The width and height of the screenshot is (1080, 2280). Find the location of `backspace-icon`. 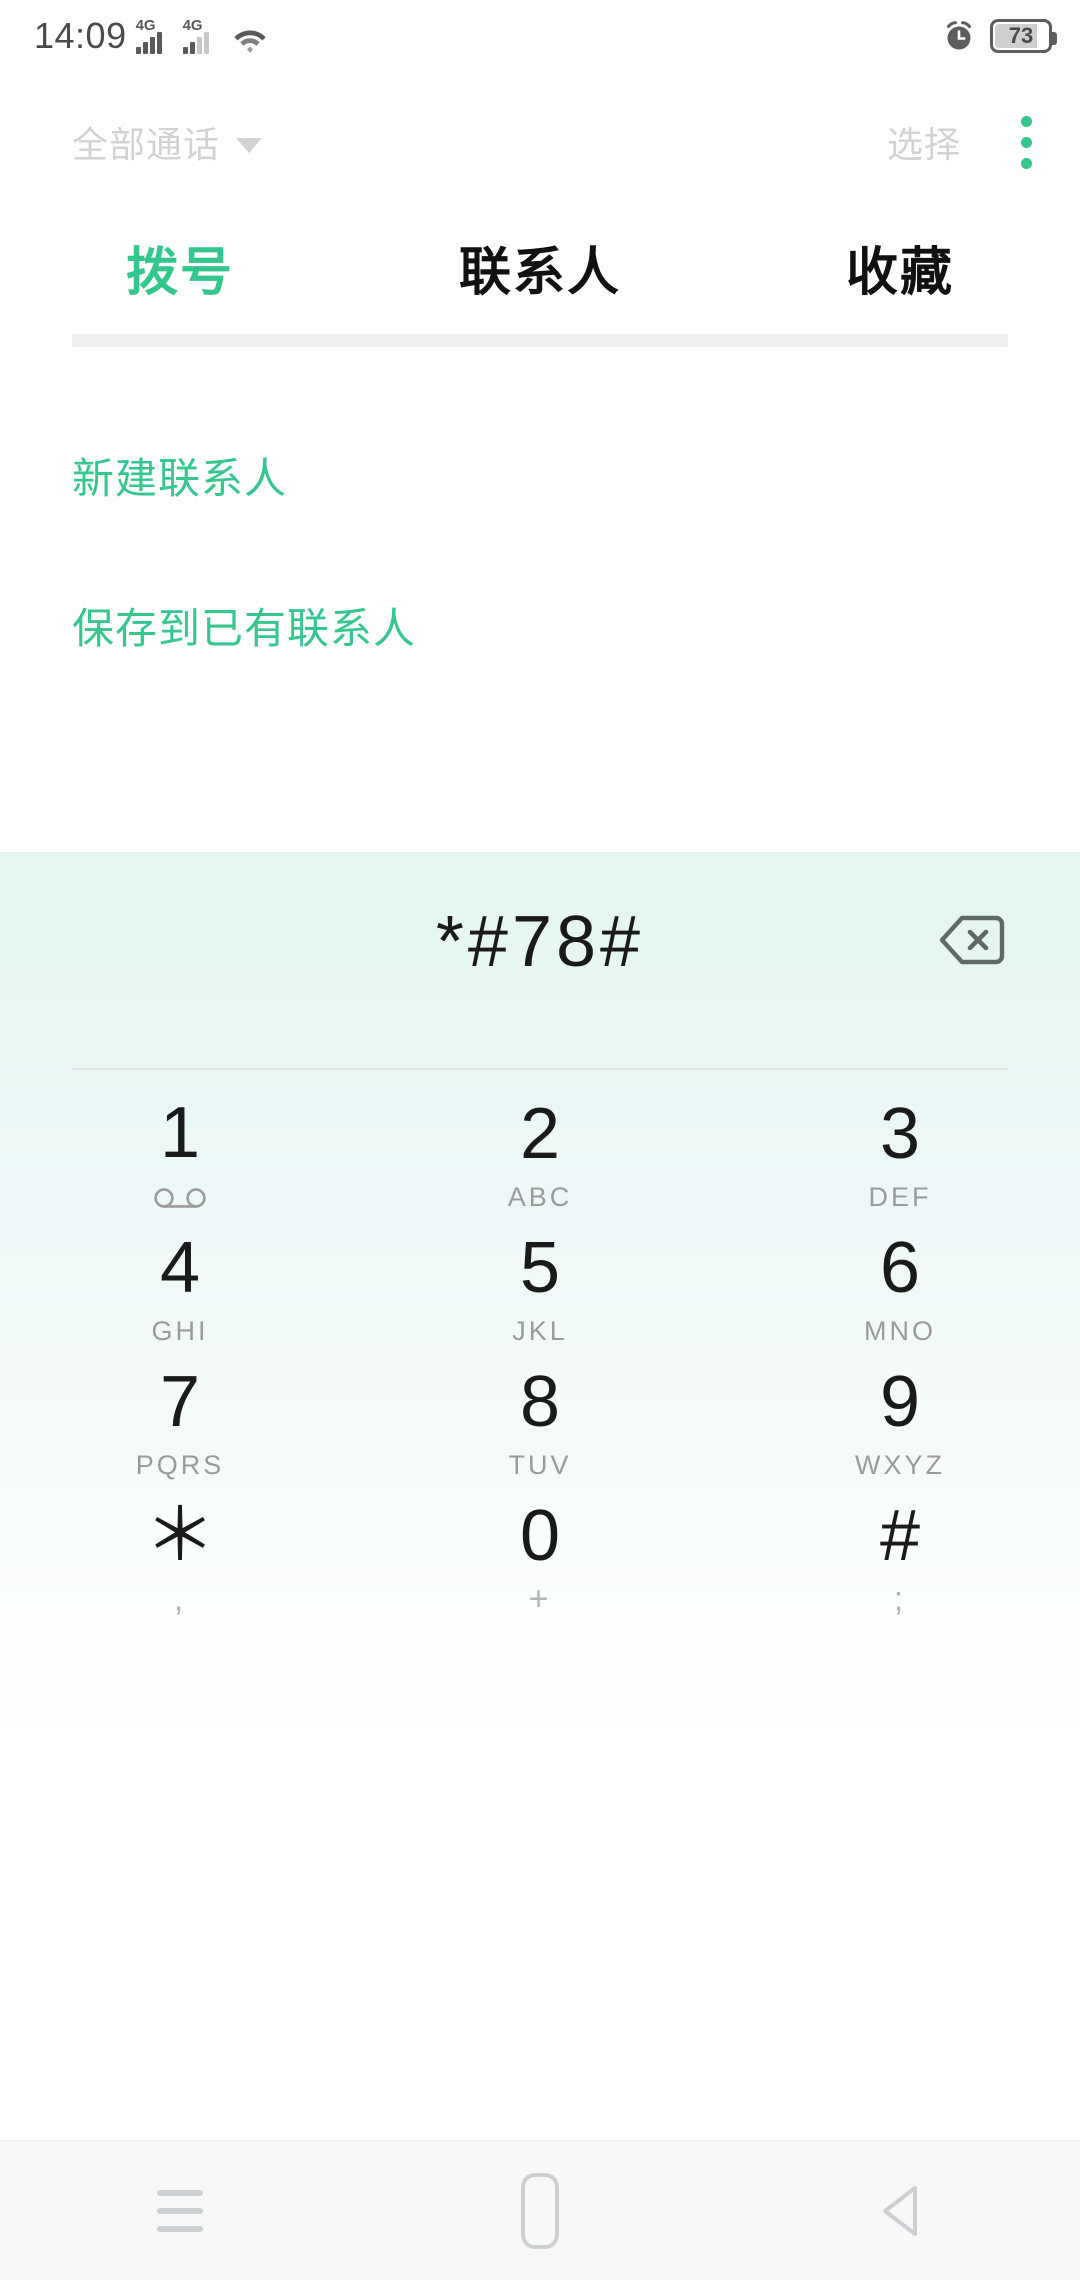

backspace-icon is located at coordinates (972, 940).